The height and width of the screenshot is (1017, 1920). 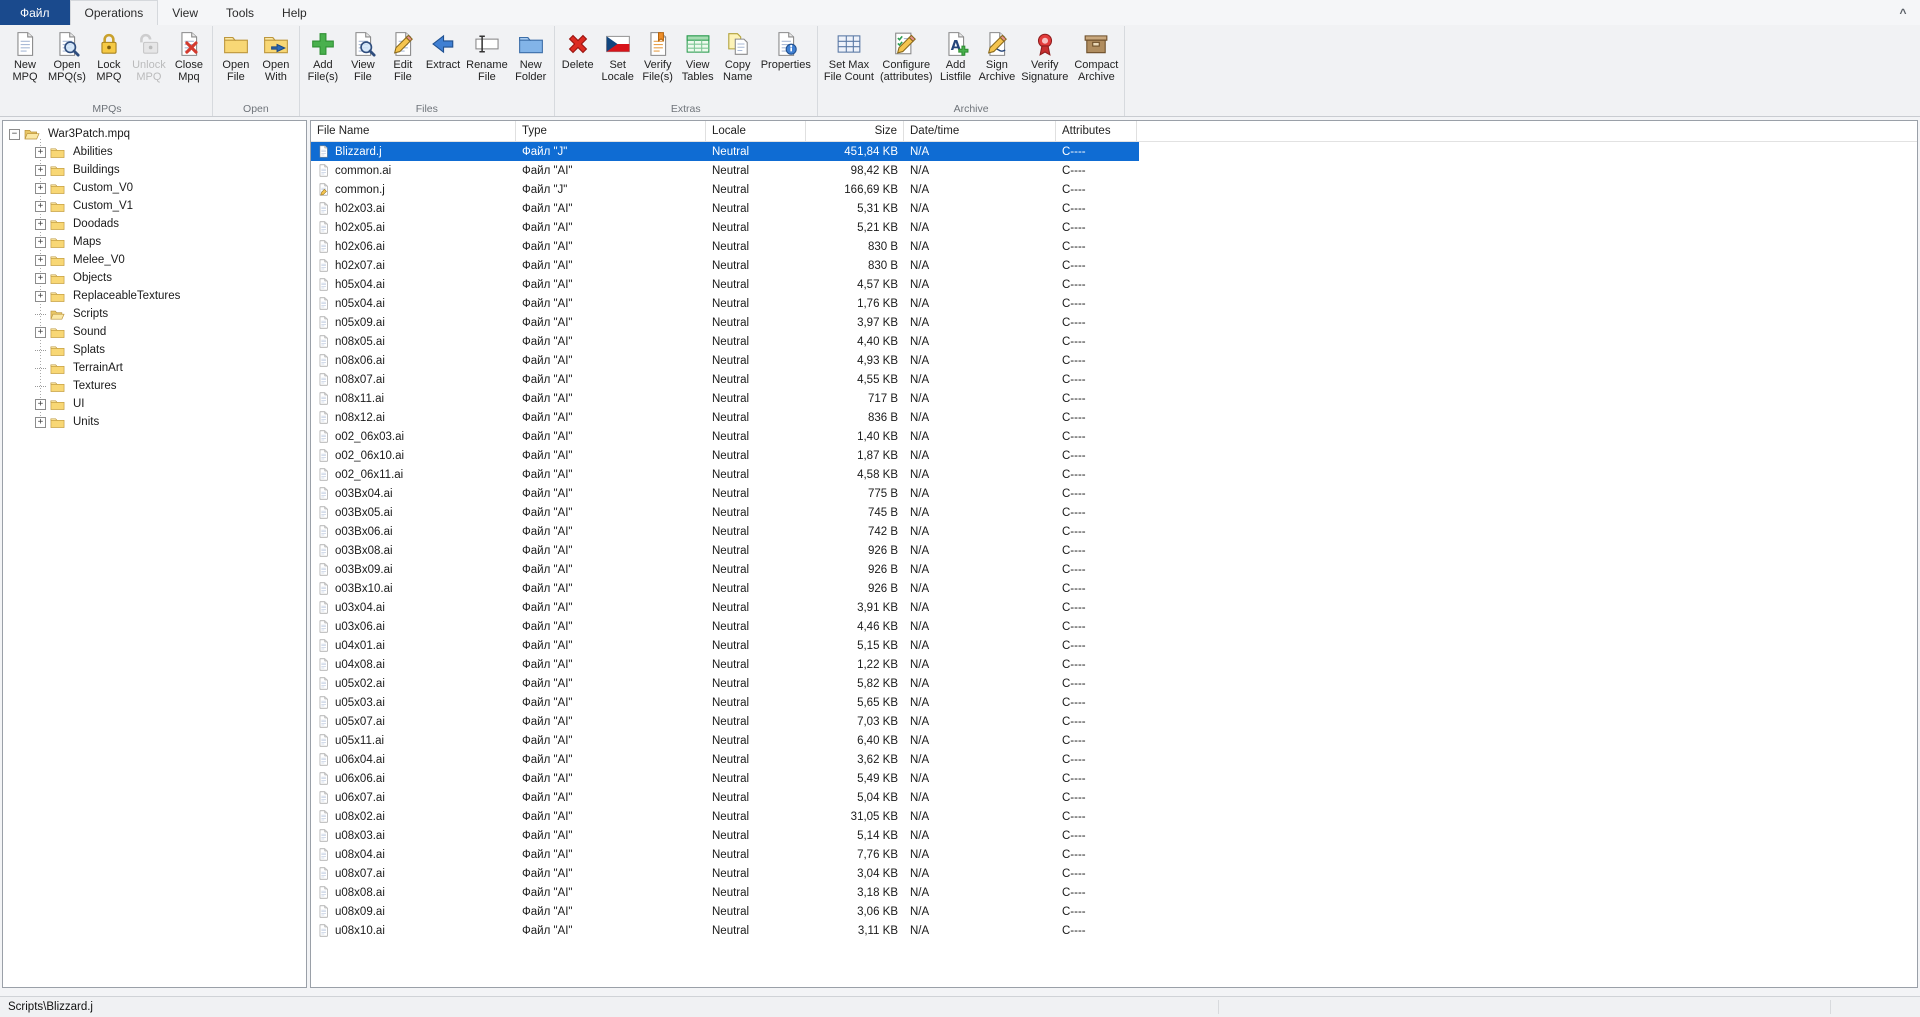 What do you see at coordinates (413, 131) in the screenshot?
I see `column-header-file-name: File Name` at bounding box center [413, 131].